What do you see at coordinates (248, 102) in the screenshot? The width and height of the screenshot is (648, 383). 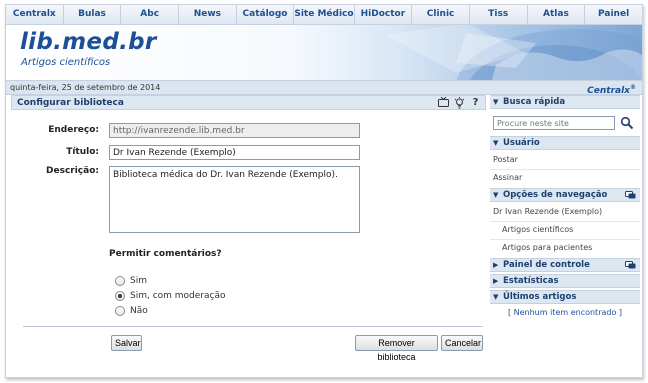 I see `panel-header: Configurar biblioteca ?` at bounding box center [248, 102].